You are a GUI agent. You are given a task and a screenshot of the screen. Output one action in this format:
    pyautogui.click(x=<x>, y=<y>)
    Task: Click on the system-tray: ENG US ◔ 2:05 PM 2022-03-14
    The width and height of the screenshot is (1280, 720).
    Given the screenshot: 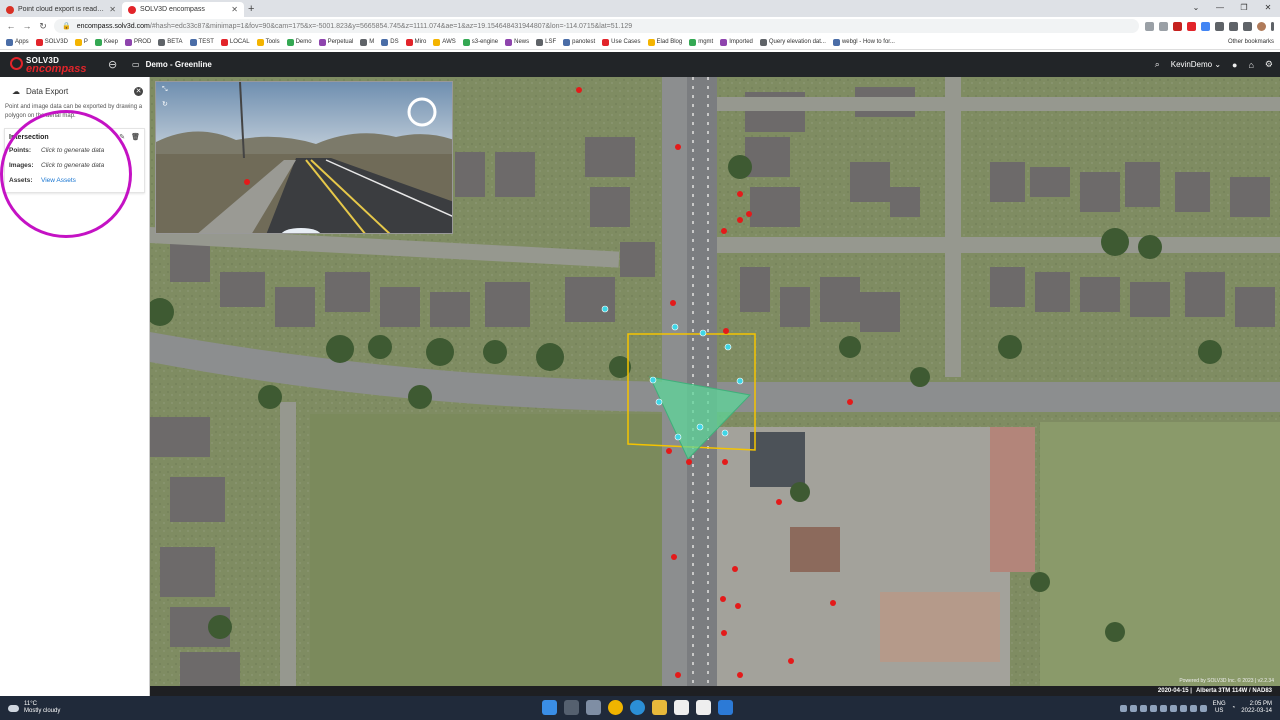 What is the action you would take?
    pyautogui.click(x=1195, y=708)
    